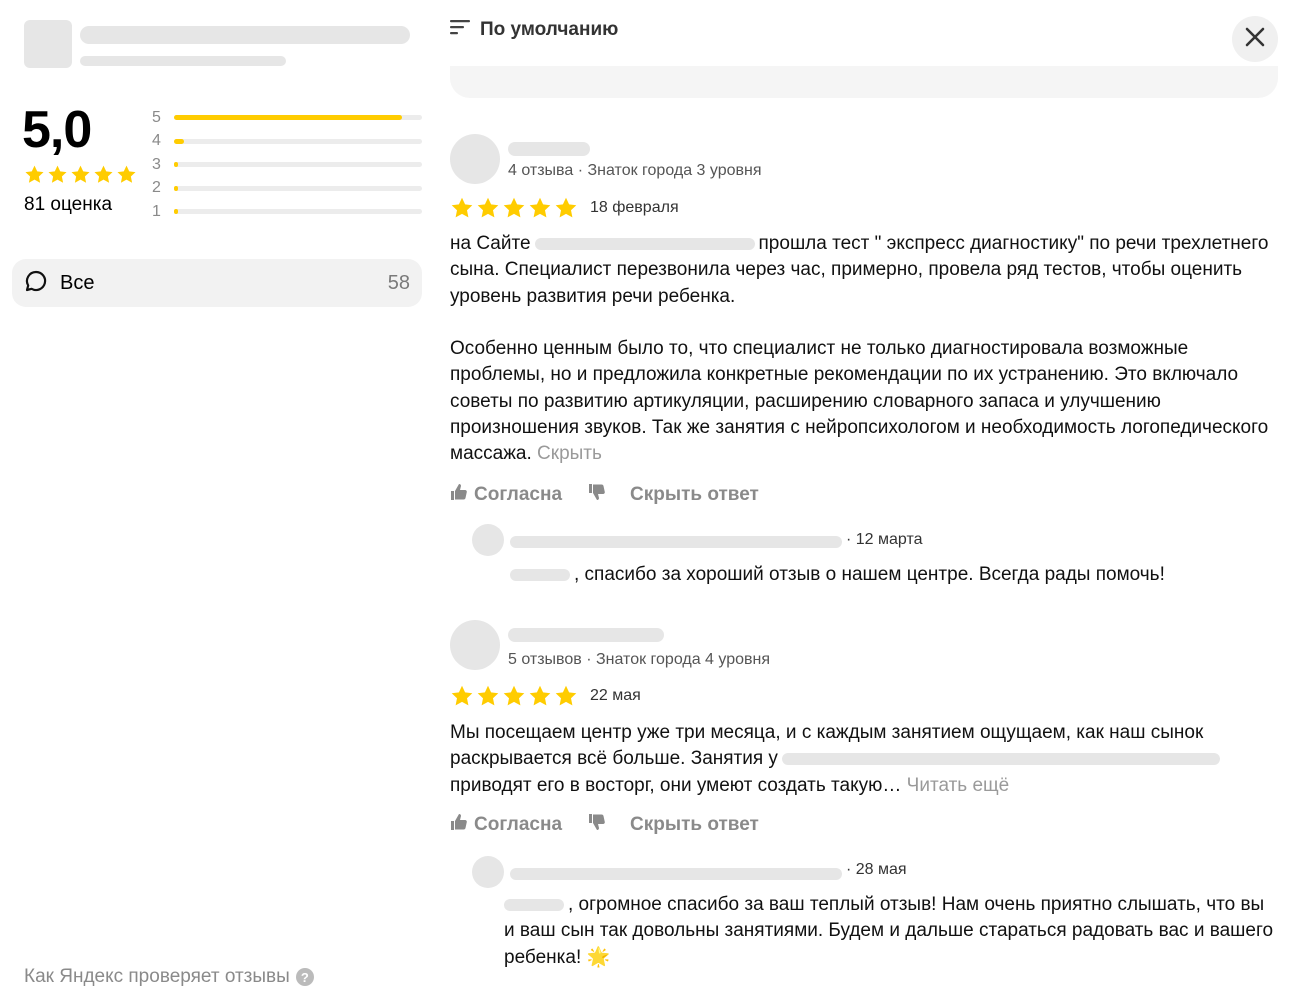 This screenshot has height=1000, width=1302. I want to click on distribution-label: 4, so click(156, 141).